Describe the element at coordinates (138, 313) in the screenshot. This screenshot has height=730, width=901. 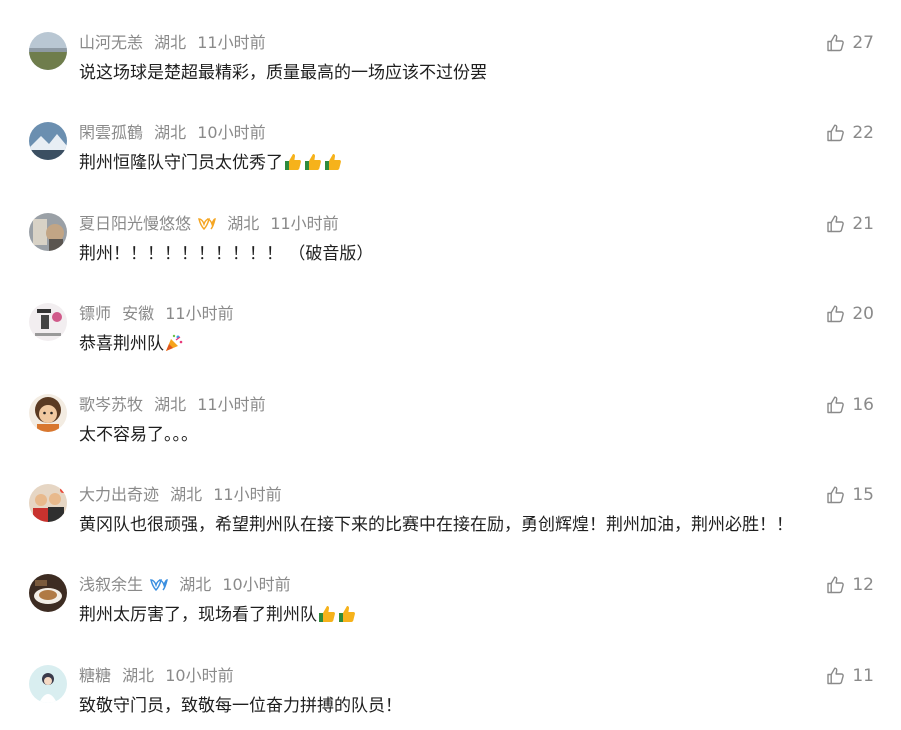
I see `location: 安徽` at that location.